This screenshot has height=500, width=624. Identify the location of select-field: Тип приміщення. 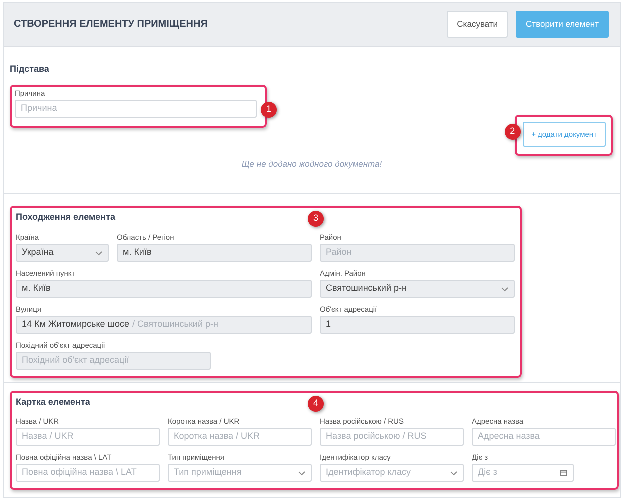
(240, 473).